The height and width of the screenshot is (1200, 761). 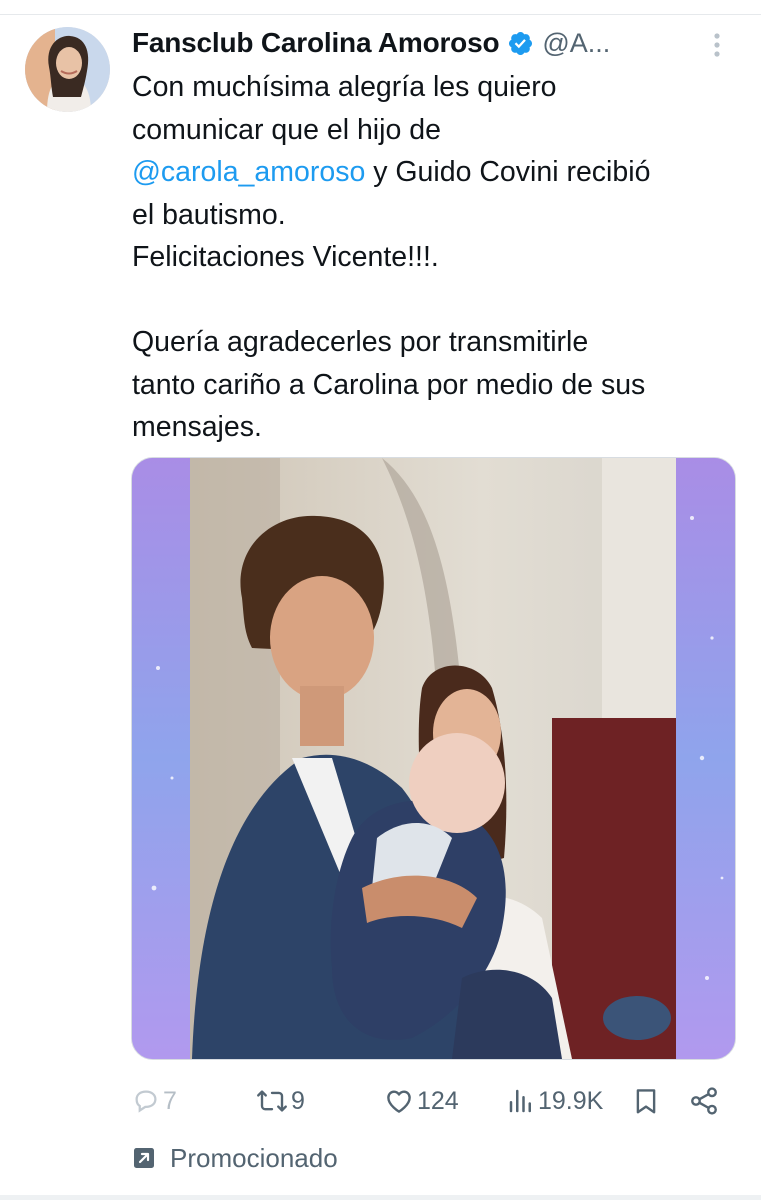 I want to click on like-count: 124, so click(x=438, y=1100).